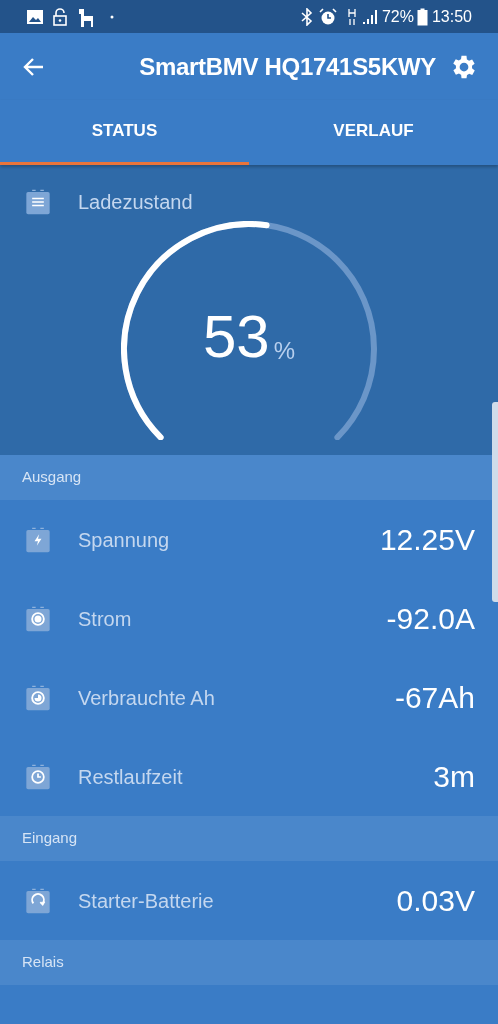 This screenshot has width=498, height=1024. What do you see at coordinates (435, 901) in the screenshot?
I see `row-value: 0.03V` at bounding box center [435, 901].